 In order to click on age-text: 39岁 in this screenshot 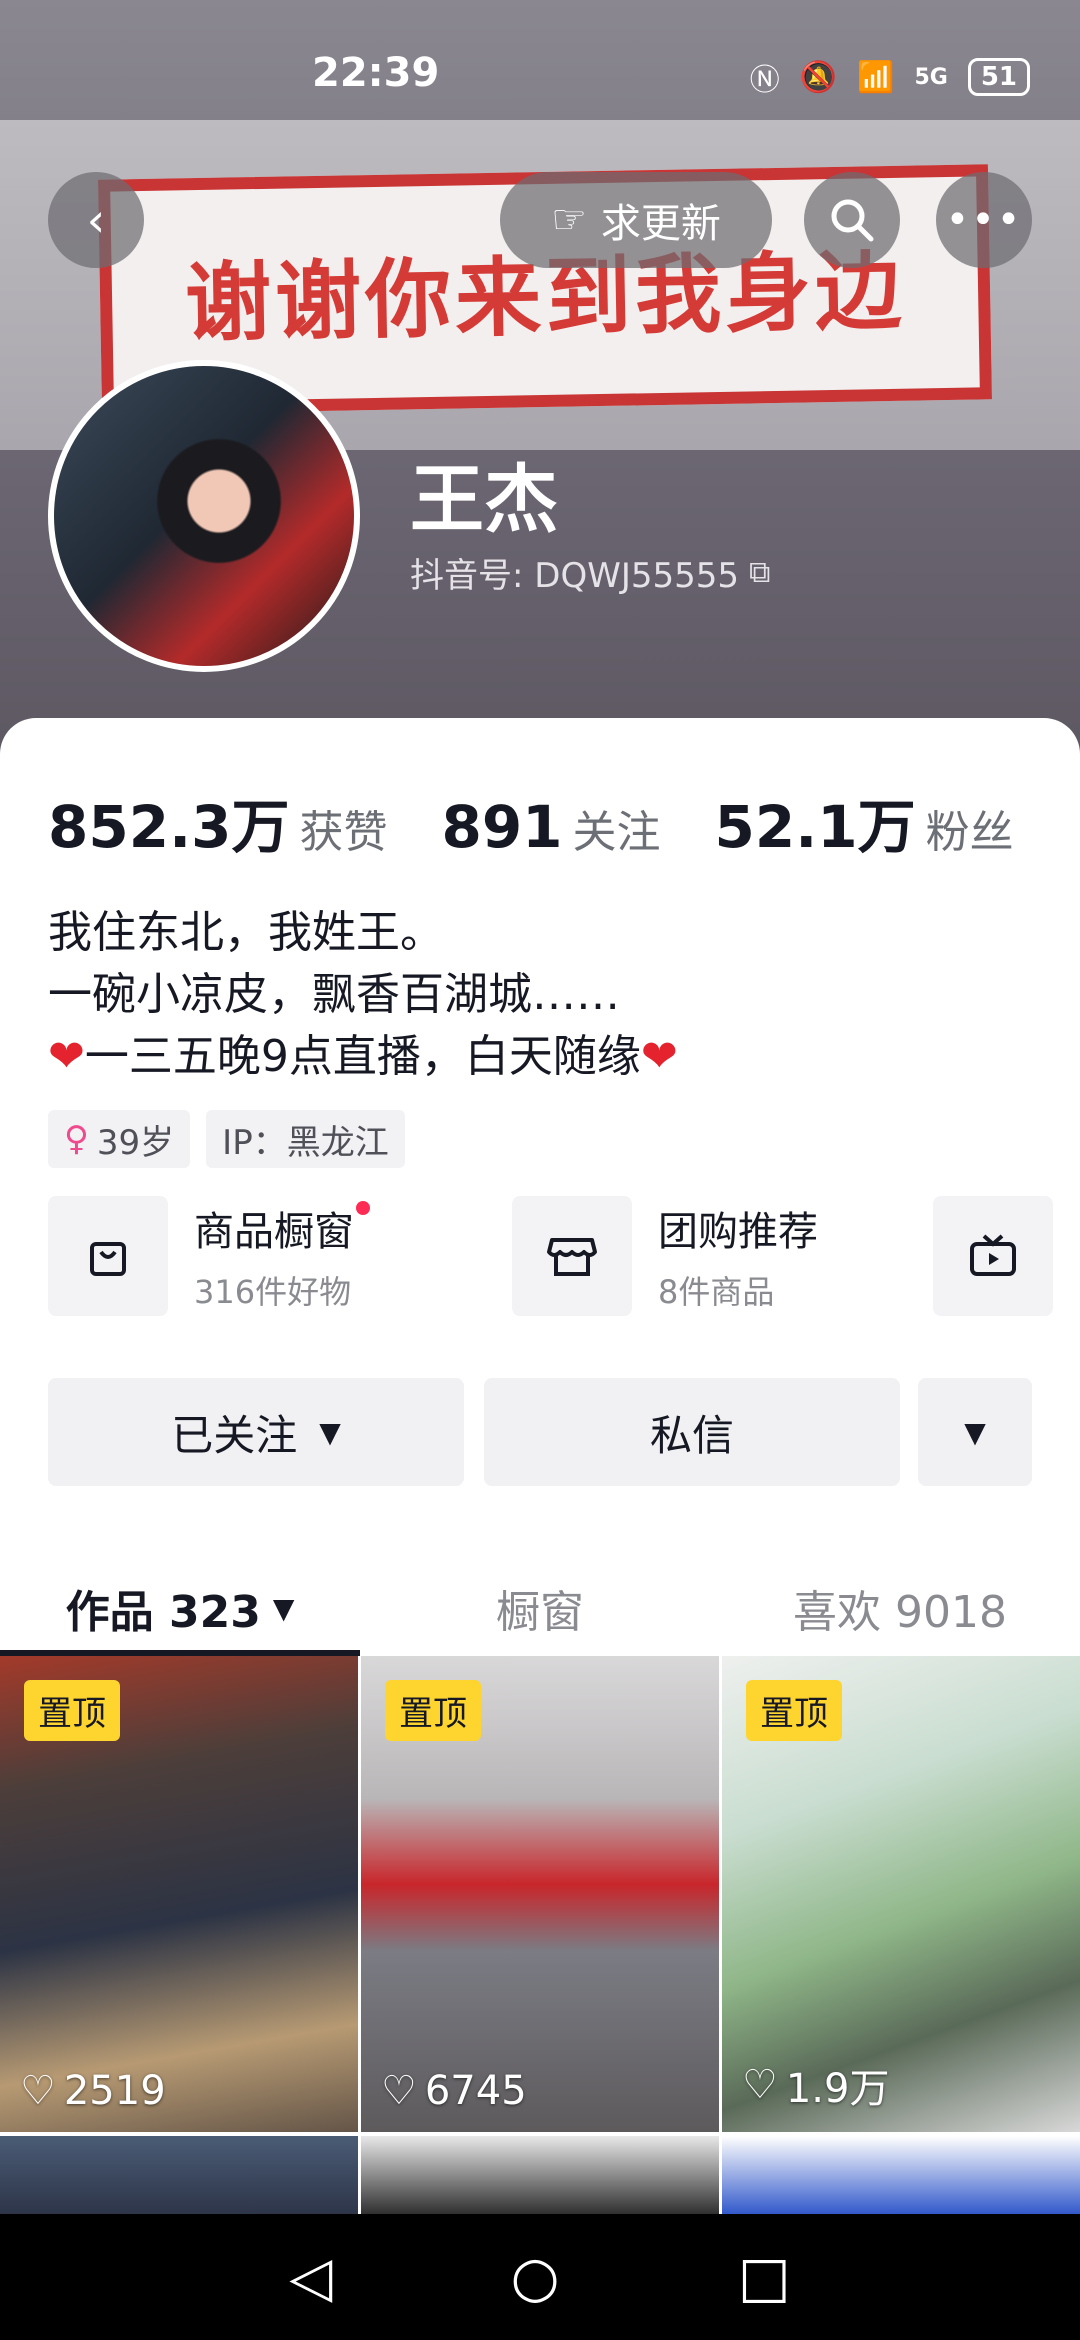, I will do `click(135, 1142)`.